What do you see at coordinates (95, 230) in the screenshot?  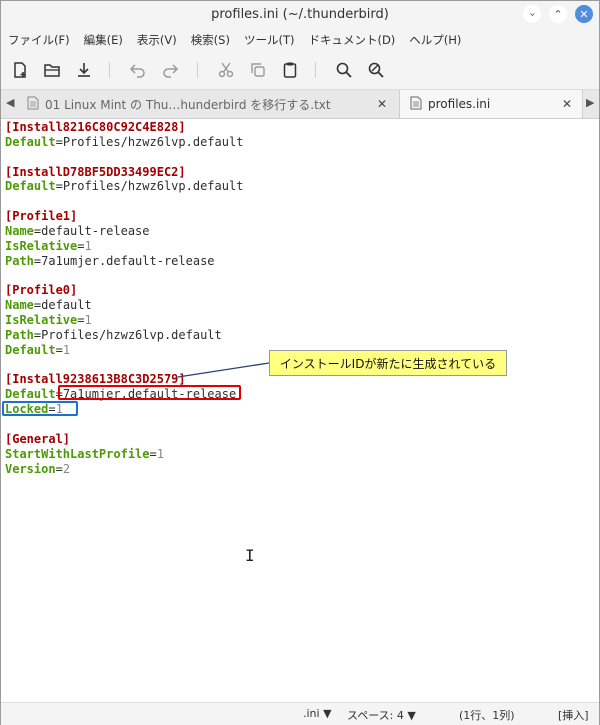 I see `ini-value: default-release` at bounding box center [95, 230].